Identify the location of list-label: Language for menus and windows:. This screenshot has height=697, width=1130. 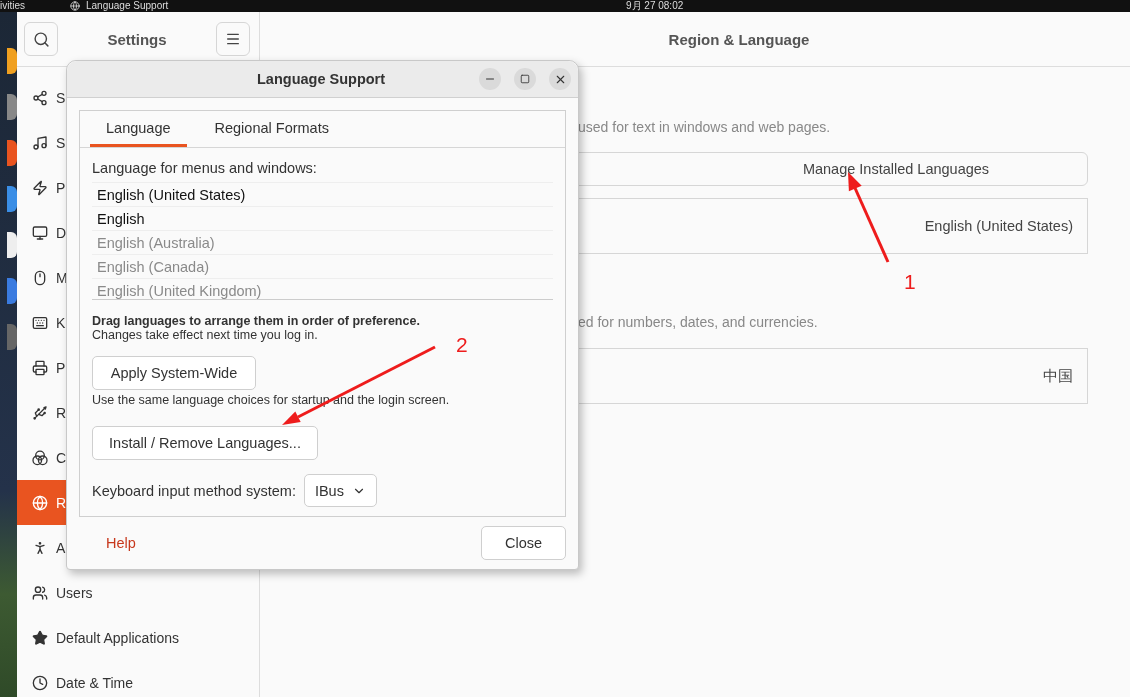
(205, 169).